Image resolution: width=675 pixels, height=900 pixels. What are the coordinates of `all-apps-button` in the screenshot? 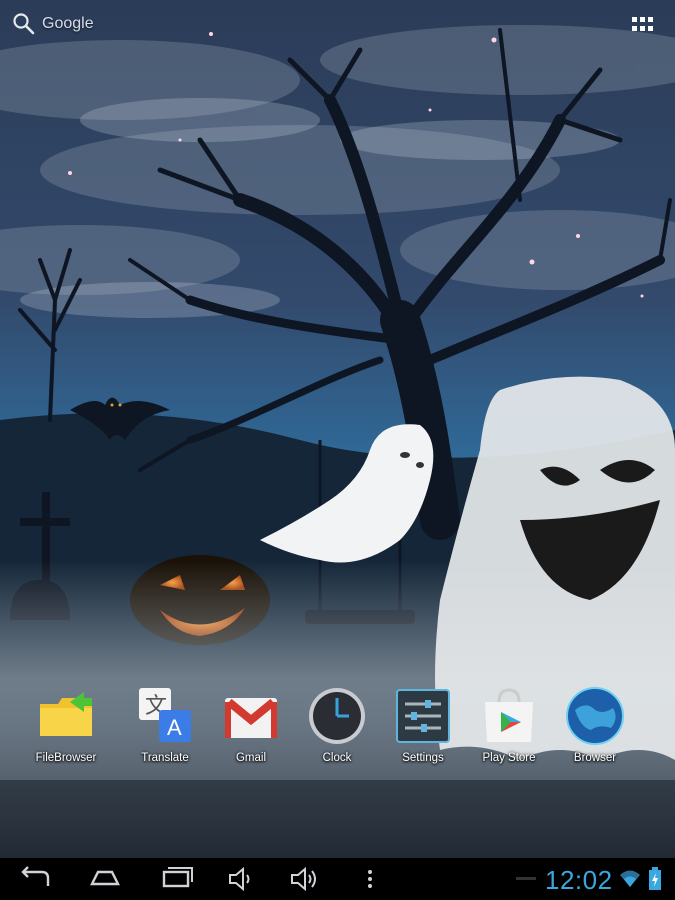 It's located at (643, 26).